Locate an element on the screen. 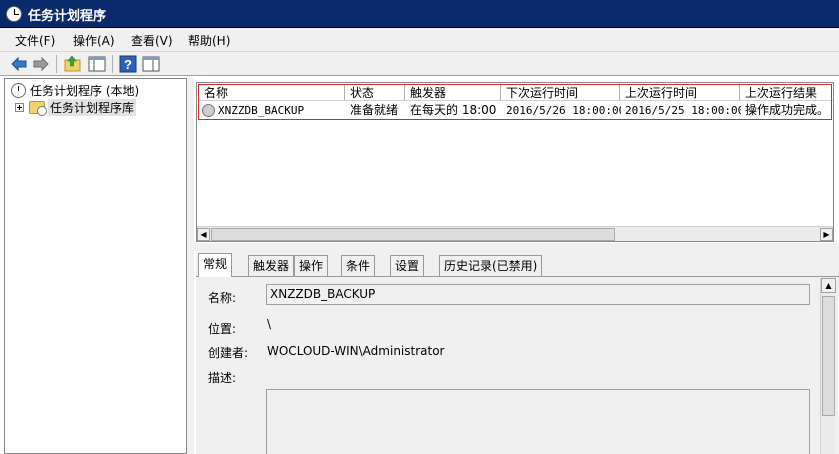 This screenshot has width=839, height=454. help-icon: ? is located at coordinates (128, 64).